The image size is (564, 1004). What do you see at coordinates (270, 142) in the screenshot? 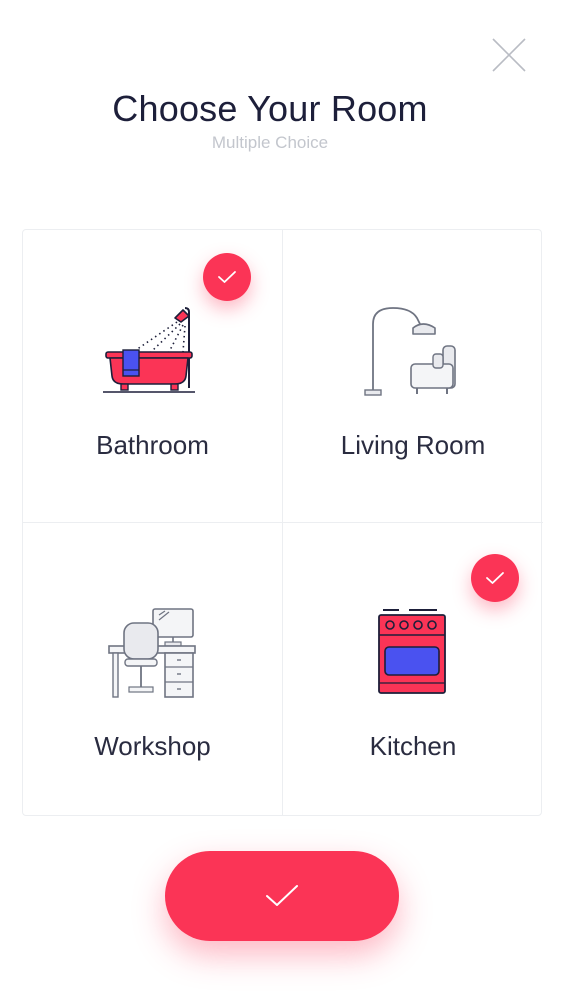
I see `page-subtitle: Multiple Choice` at bounding box center [270, 142].